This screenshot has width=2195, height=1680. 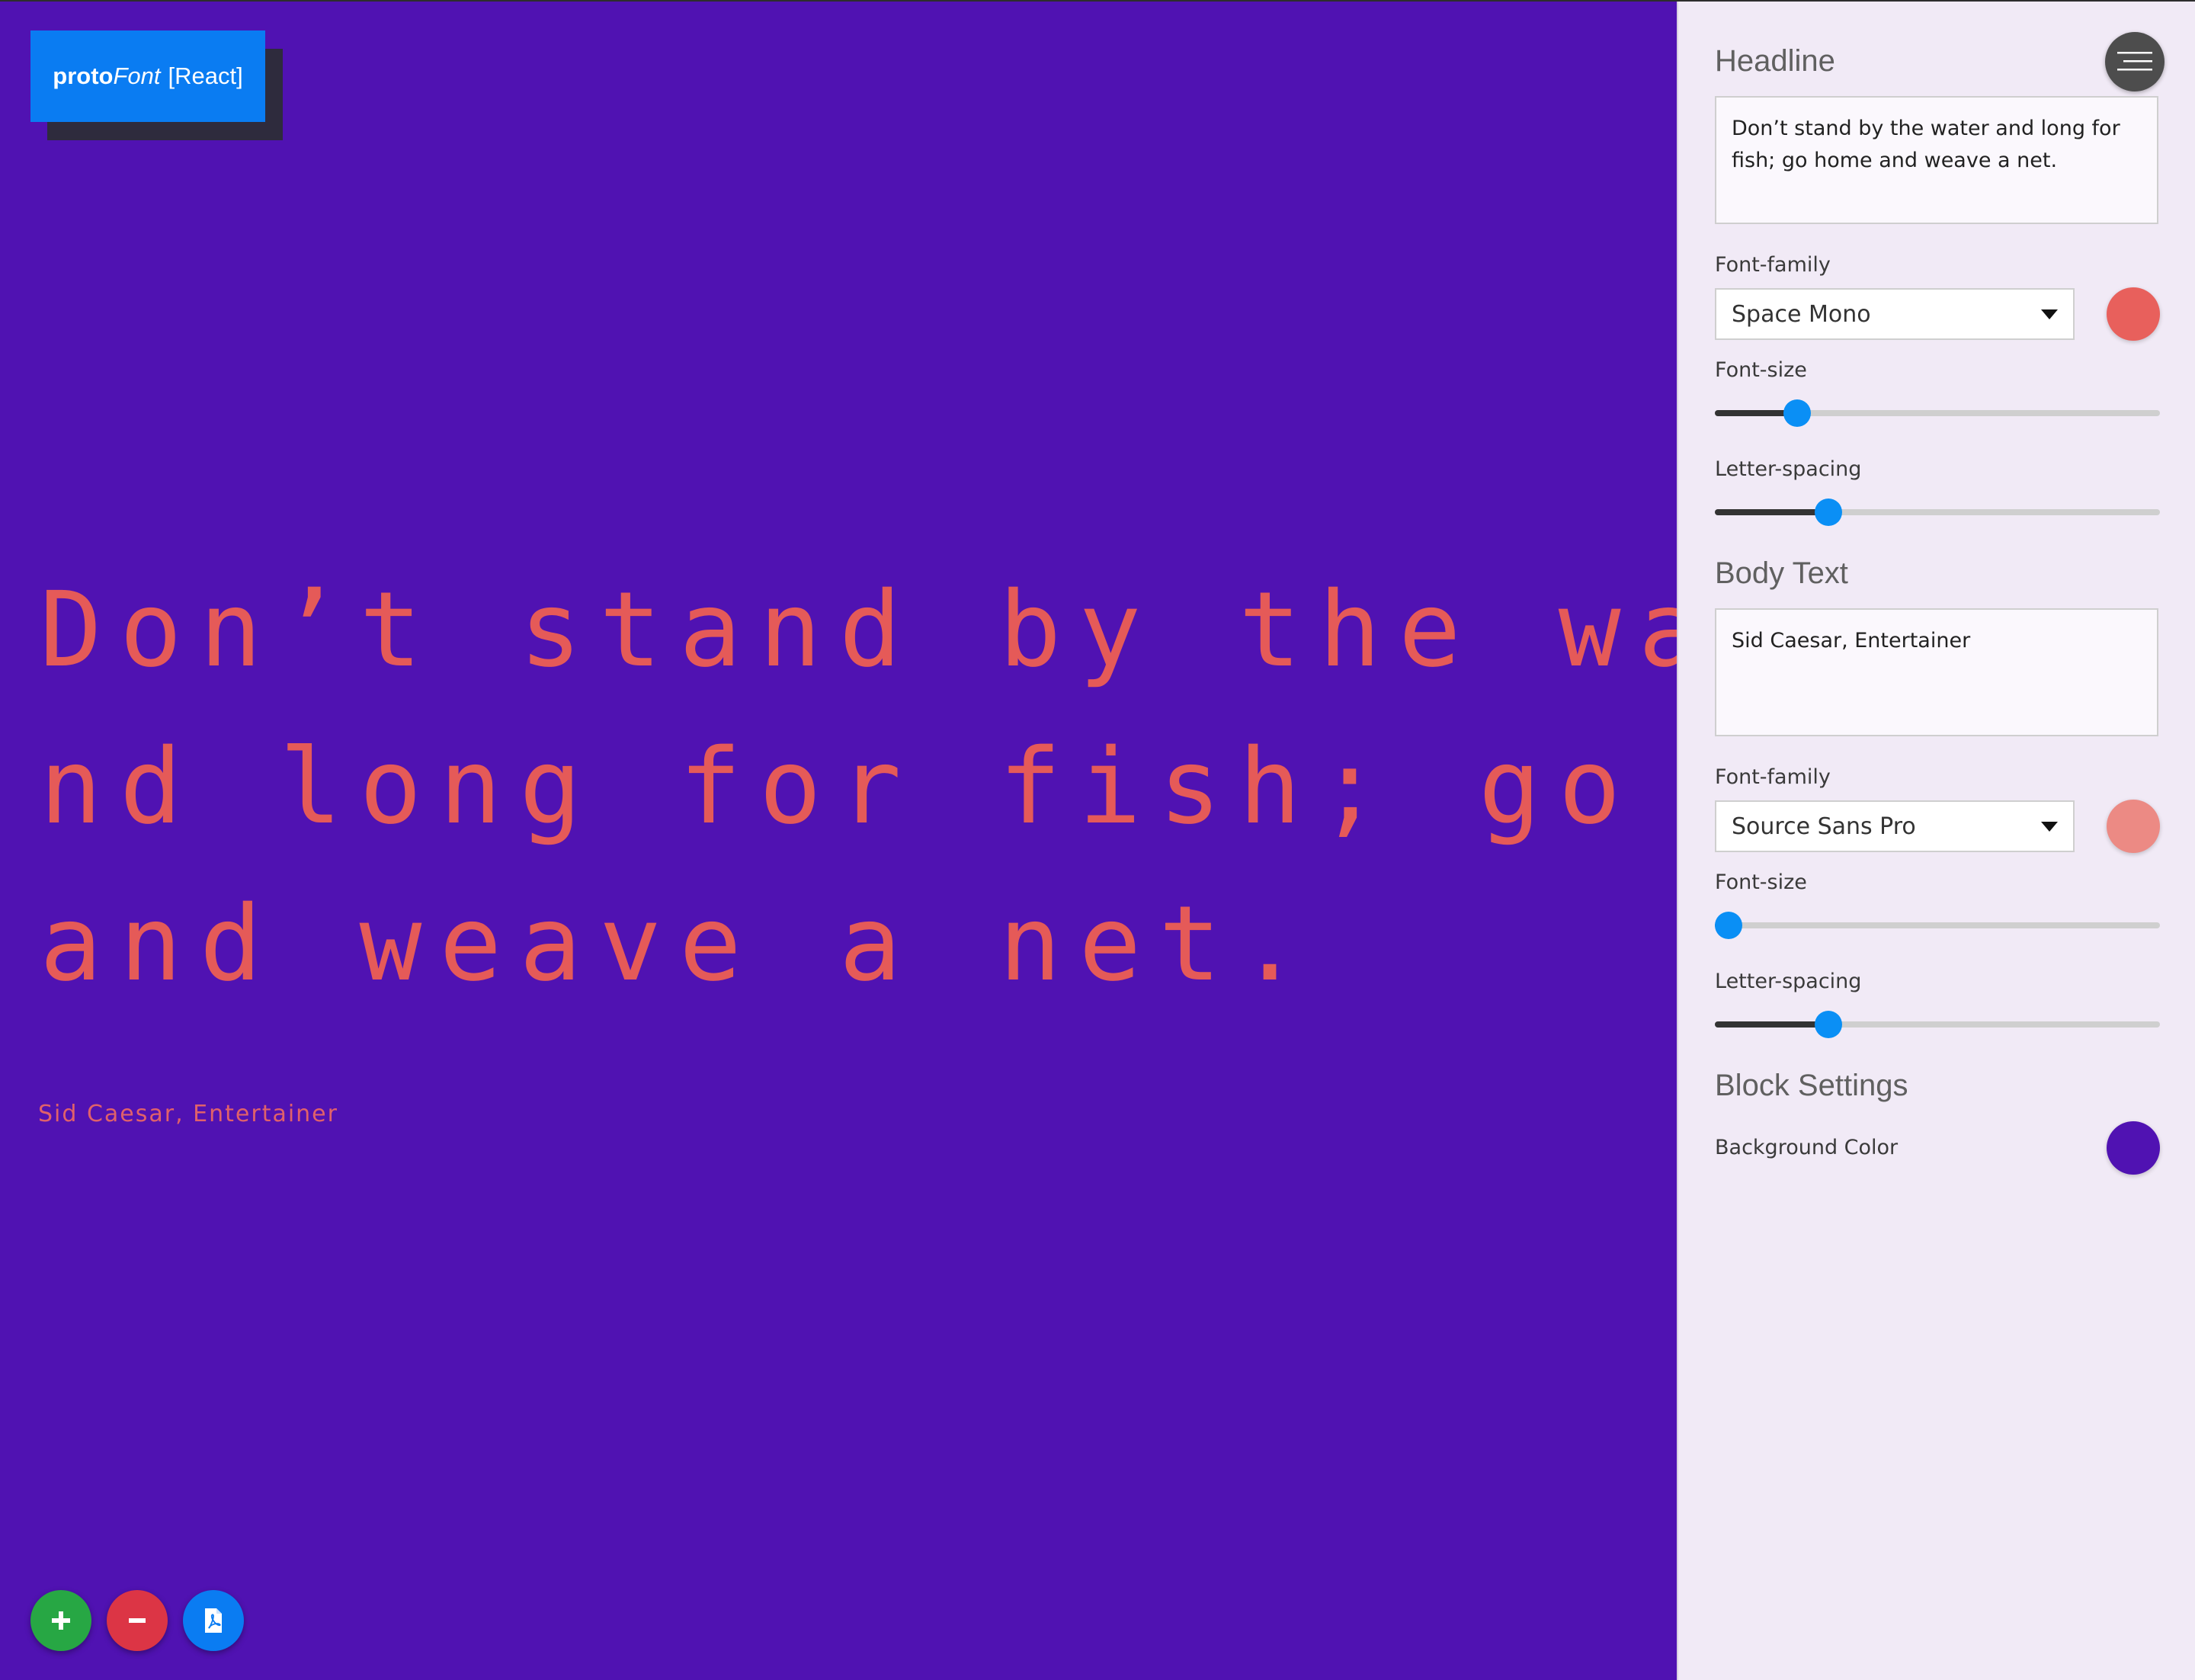 I want to click on headline-letter-spacing-label: Letter-spacing, so click(x=1788, y=469).